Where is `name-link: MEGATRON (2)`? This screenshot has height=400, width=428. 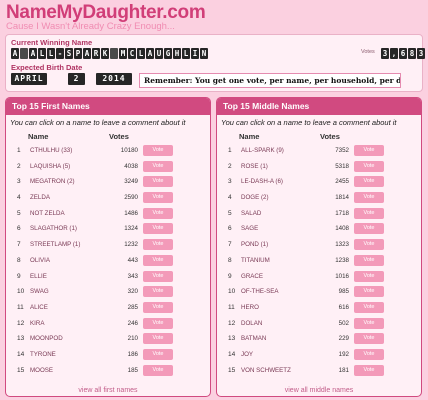
name-link: MEGATRON (2) is located at coordinates (52, 181).